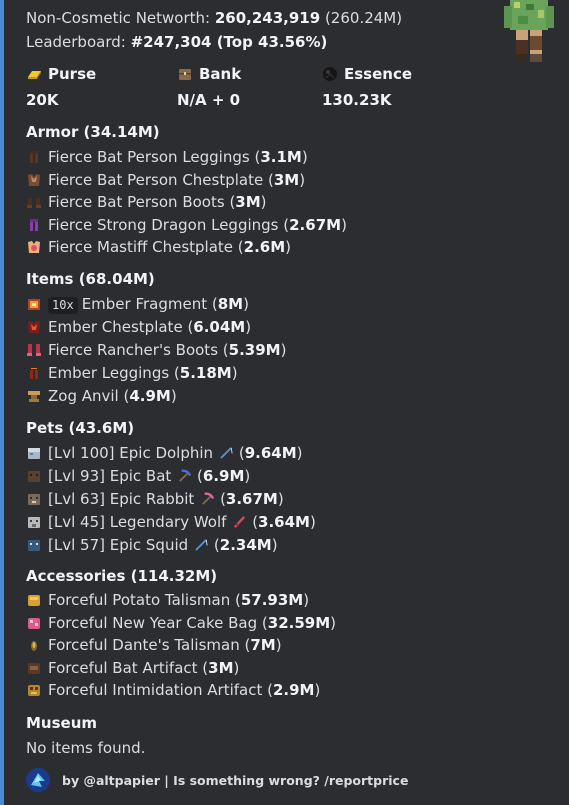  I want to click on bat-artifact-icon, so click(34, 668).